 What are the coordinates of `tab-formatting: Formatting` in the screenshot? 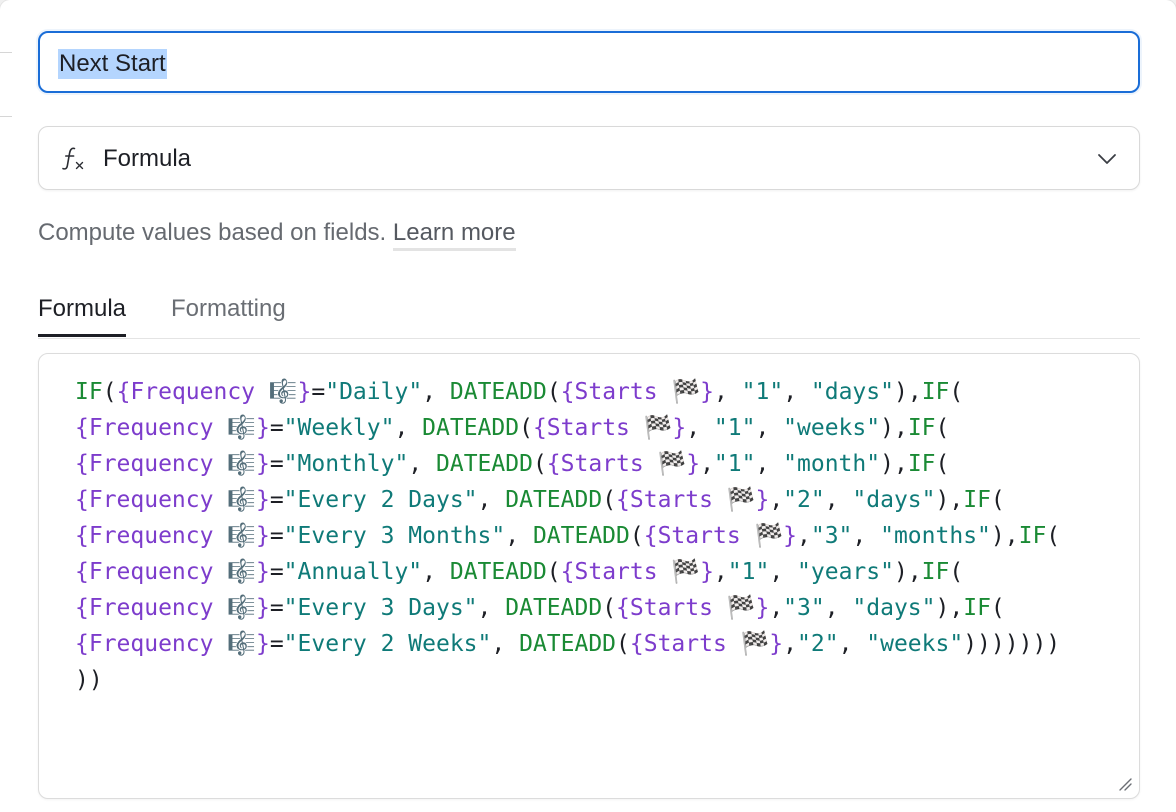 It's located at (228, 309).